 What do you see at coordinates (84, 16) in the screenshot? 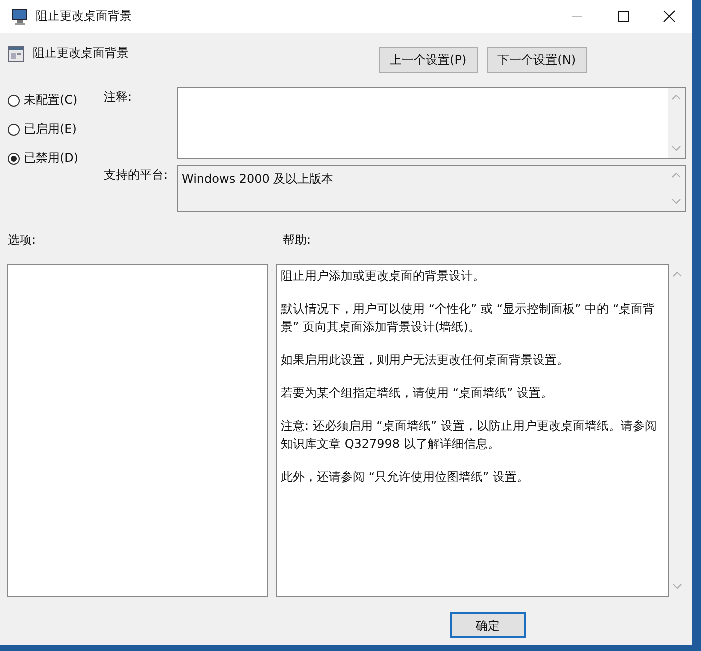
I see `window-title: 阻止更改桌面背景` at bounding box center [84, 16].